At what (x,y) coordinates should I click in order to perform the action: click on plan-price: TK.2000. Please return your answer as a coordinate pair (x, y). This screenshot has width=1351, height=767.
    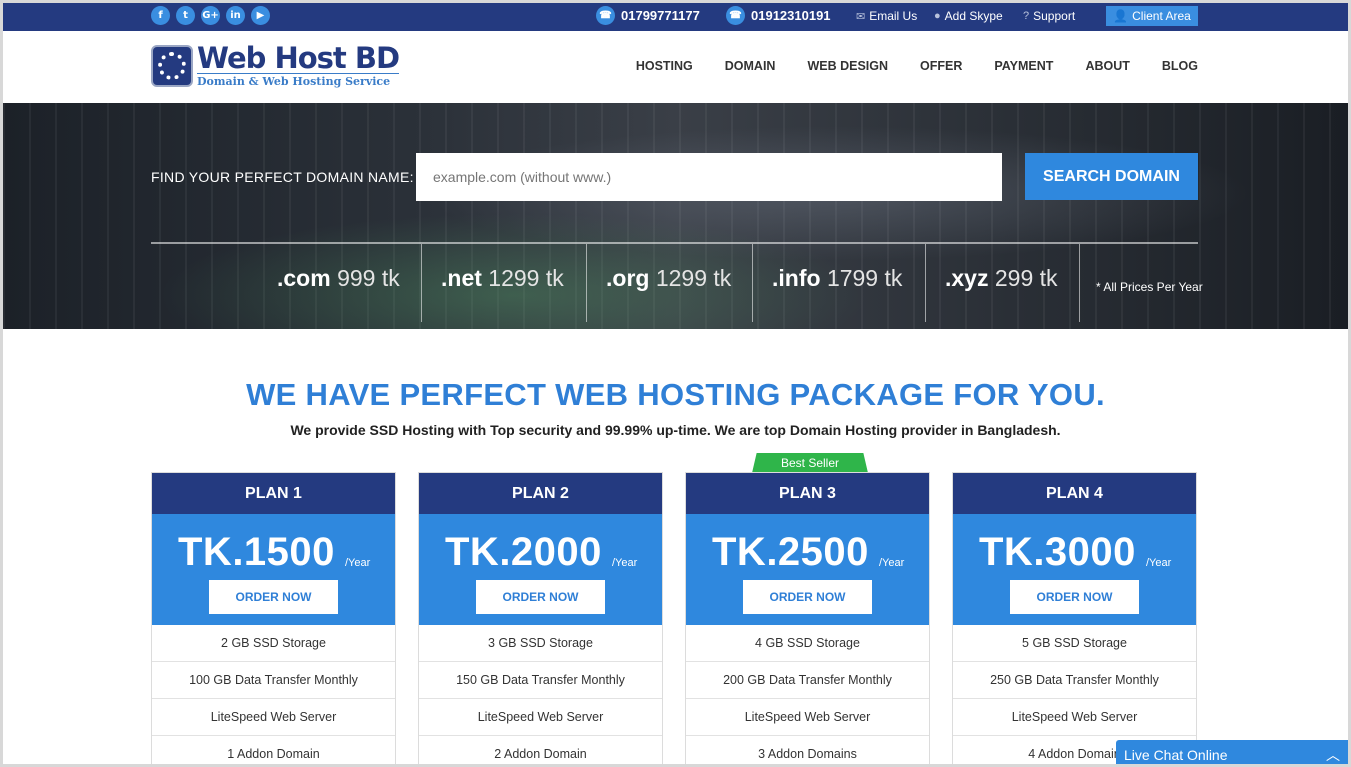
    Looking at the image, I should click on (523, 552).